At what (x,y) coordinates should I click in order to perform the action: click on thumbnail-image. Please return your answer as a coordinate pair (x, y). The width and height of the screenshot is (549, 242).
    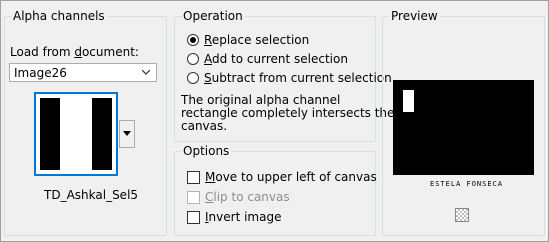
    Looking at the image, I should click on (76, 134).